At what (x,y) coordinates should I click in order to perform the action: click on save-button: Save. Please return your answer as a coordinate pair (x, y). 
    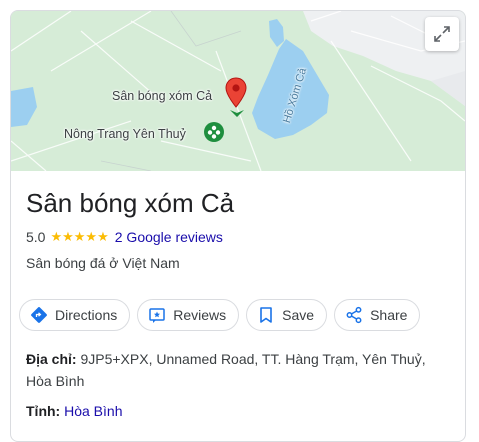
    Looking at the image, I should click on (287, 315).